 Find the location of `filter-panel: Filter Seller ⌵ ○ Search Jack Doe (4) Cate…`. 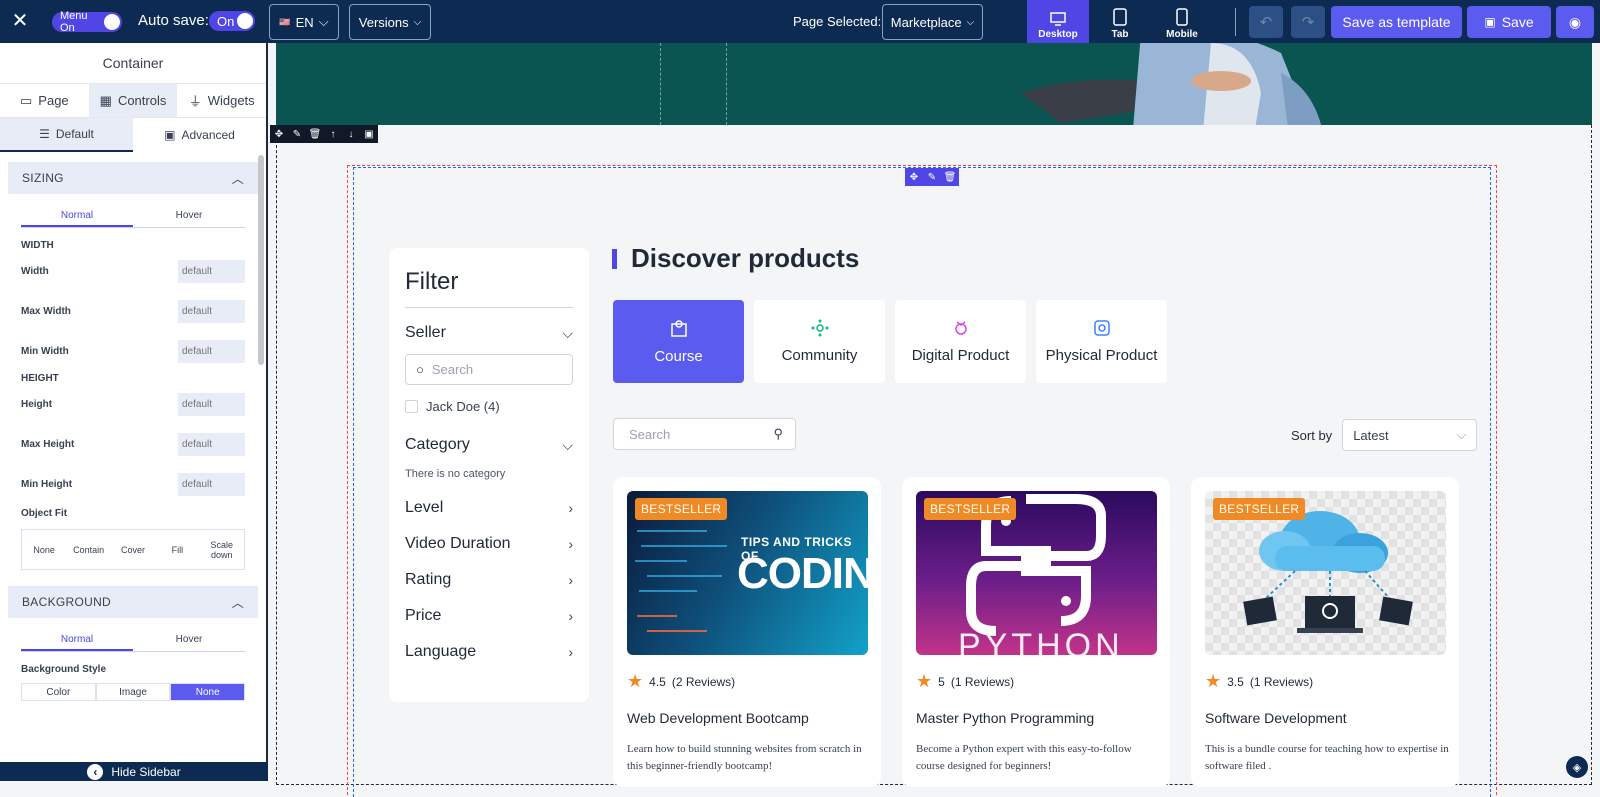

filter-panel: Filter Seller ⌵ ○ Search Jack Doe (4) Cate… is located at coordinates (489, 475).